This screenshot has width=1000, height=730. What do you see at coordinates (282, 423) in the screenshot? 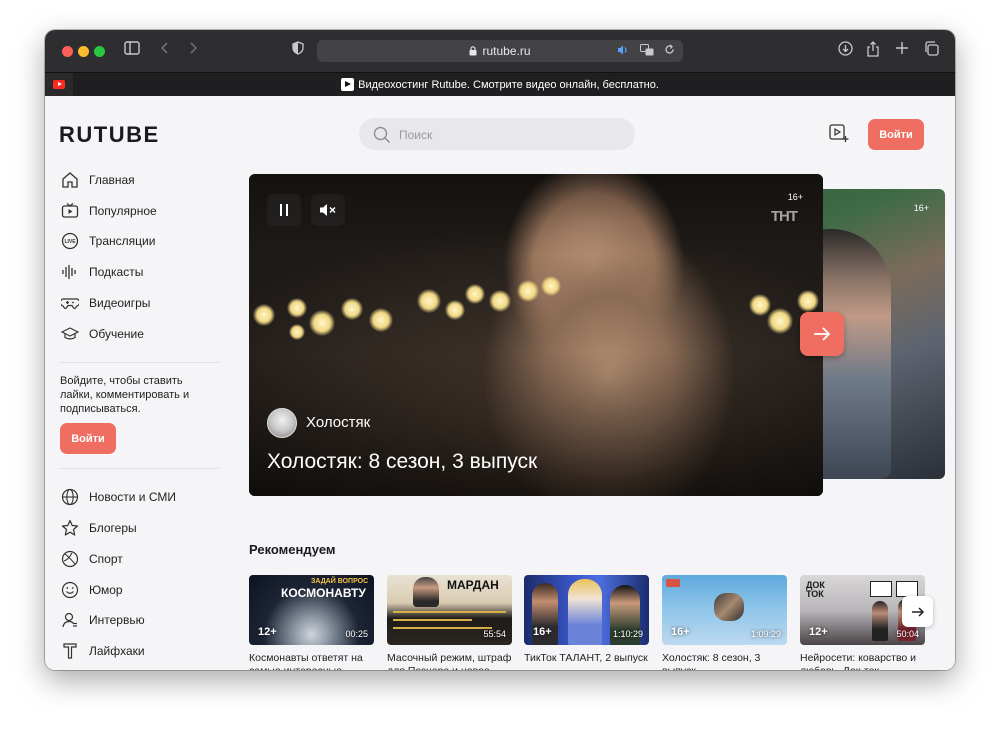
I see `channel-avatar` at bounding box center [282, 423].